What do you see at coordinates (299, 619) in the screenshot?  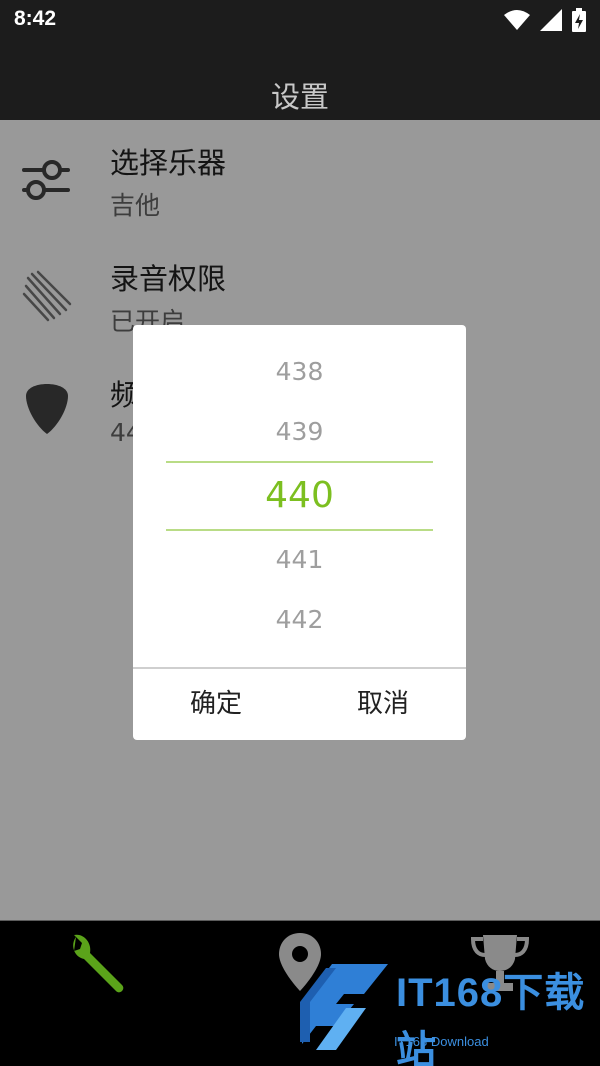 I see `picker-value: 442` at bounding box center [299, 619].